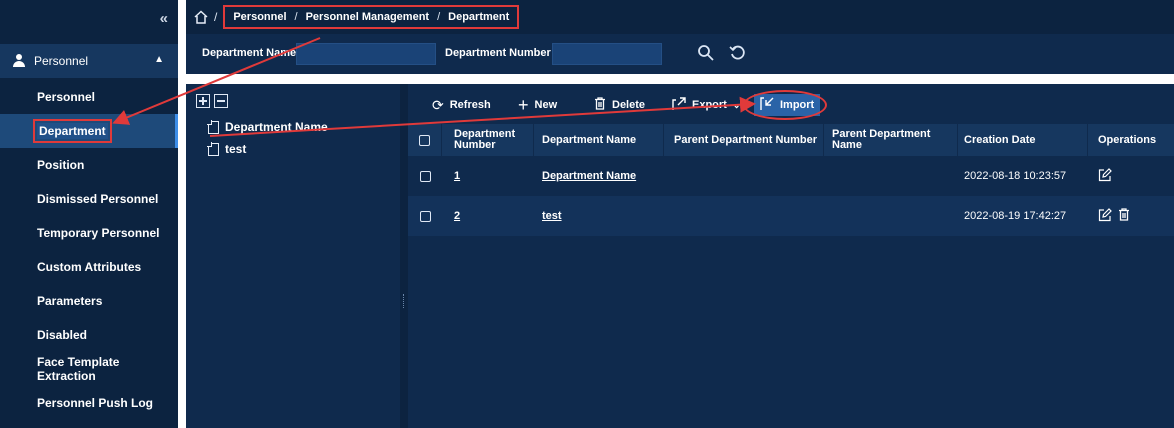  What do you see at coordinates (66, 97) in the screenshot?
I see `sidebar-item-label: Personnel` at bounding box center [66, 97].